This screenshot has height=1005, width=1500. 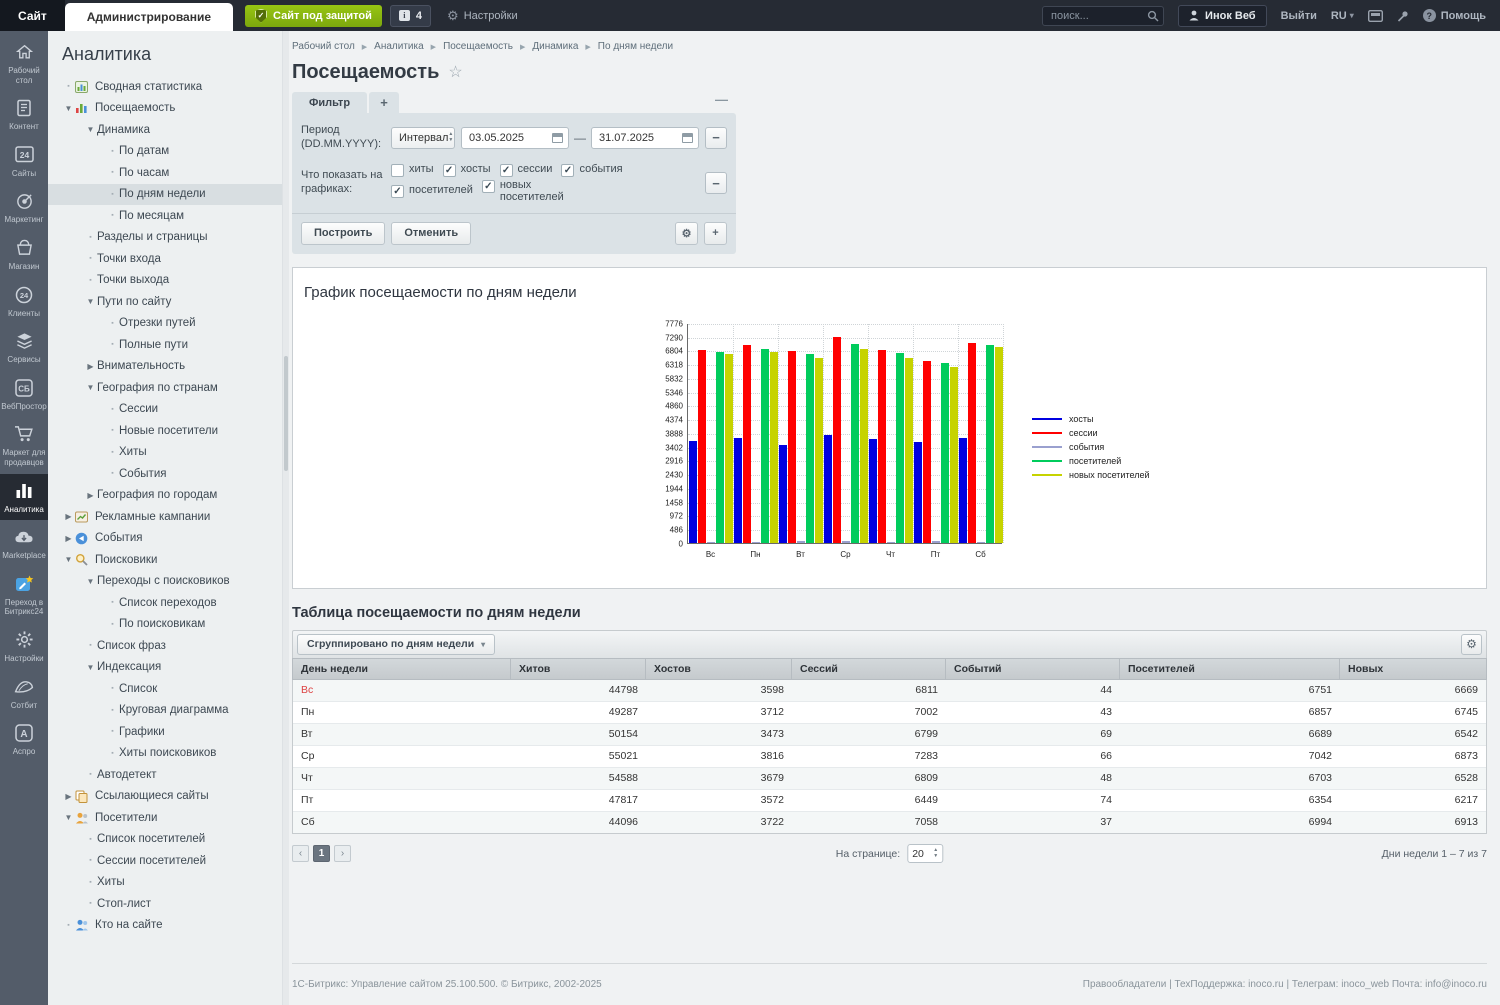 I want to click on sidebar-item-точки-входа: ▪ Точки входа, so click(x=165, y=259).